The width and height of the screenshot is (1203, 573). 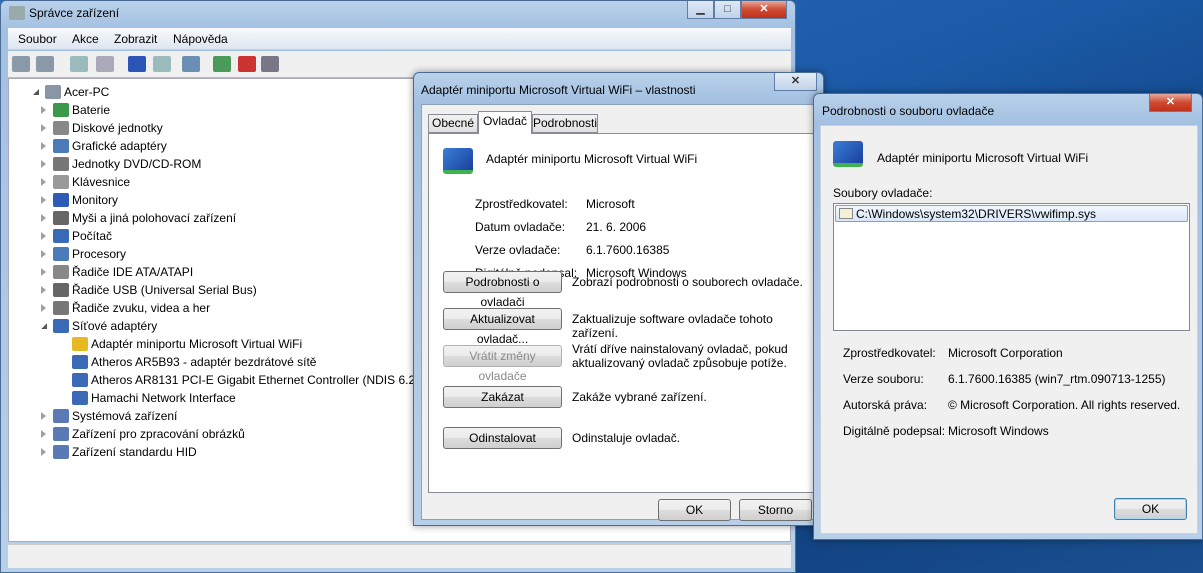 What do you see at coordinates (45, 64) in the screenshot?
I see `forward-icon` at bounding box center [45, 64].